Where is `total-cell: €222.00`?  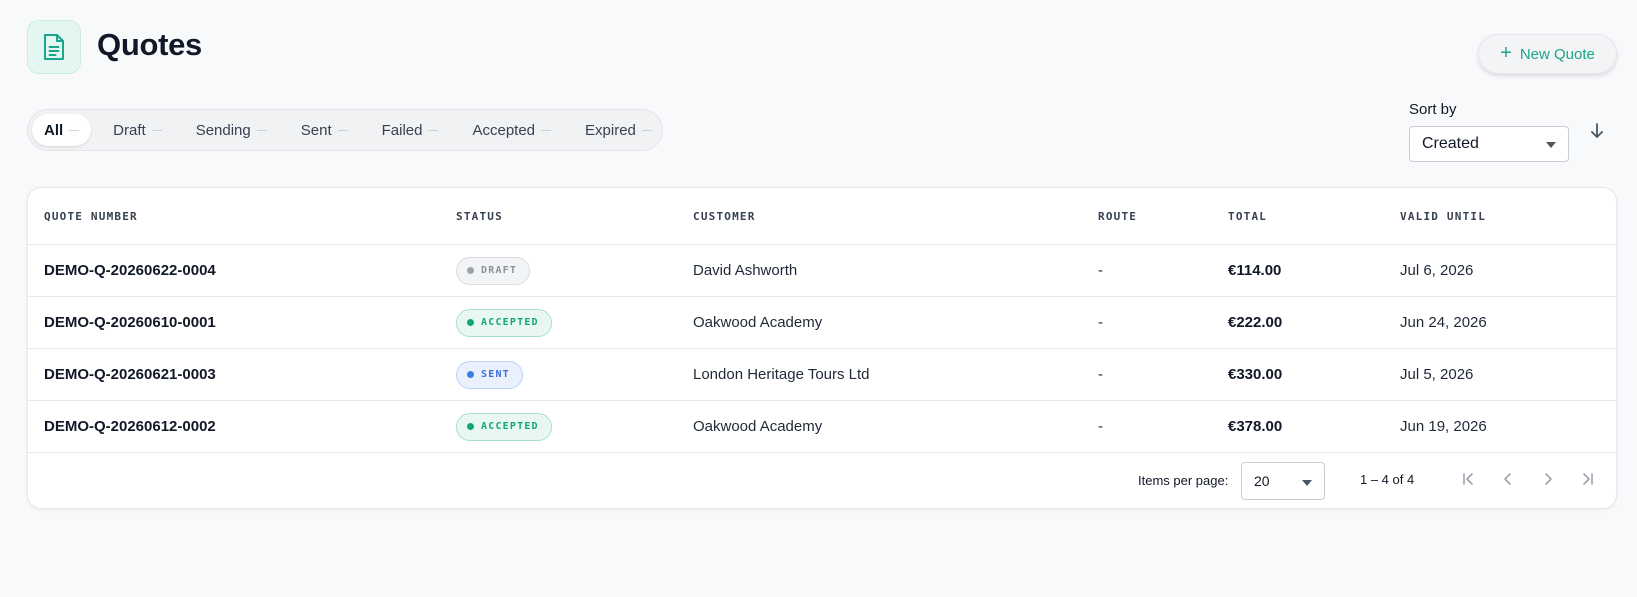 total-cell: €222.00 is located at coordinates (1255, 322).